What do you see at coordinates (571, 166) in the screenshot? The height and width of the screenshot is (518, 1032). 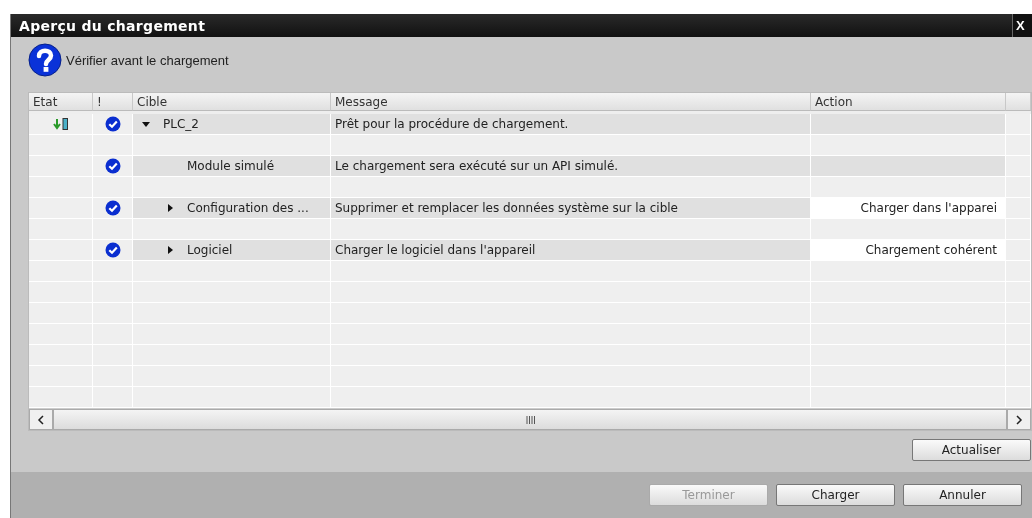 I see `message-cell: Le chargement sera exécuté sur un API simulé.` at bounding box center [571, 166].